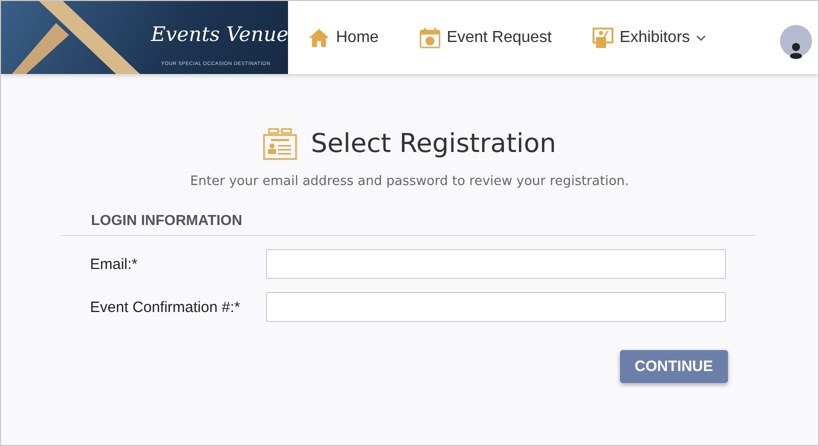  I want to click on page-title: Select Registration, so click(433, 144).